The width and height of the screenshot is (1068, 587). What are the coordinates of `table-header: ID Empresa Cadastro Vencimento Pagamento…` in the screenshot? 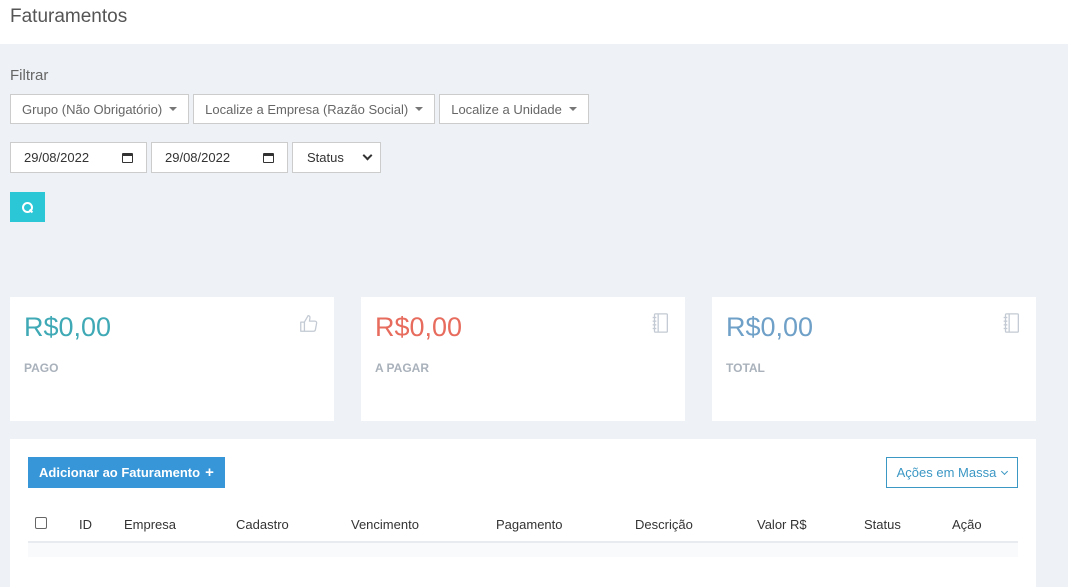 It's located at (523, 524).